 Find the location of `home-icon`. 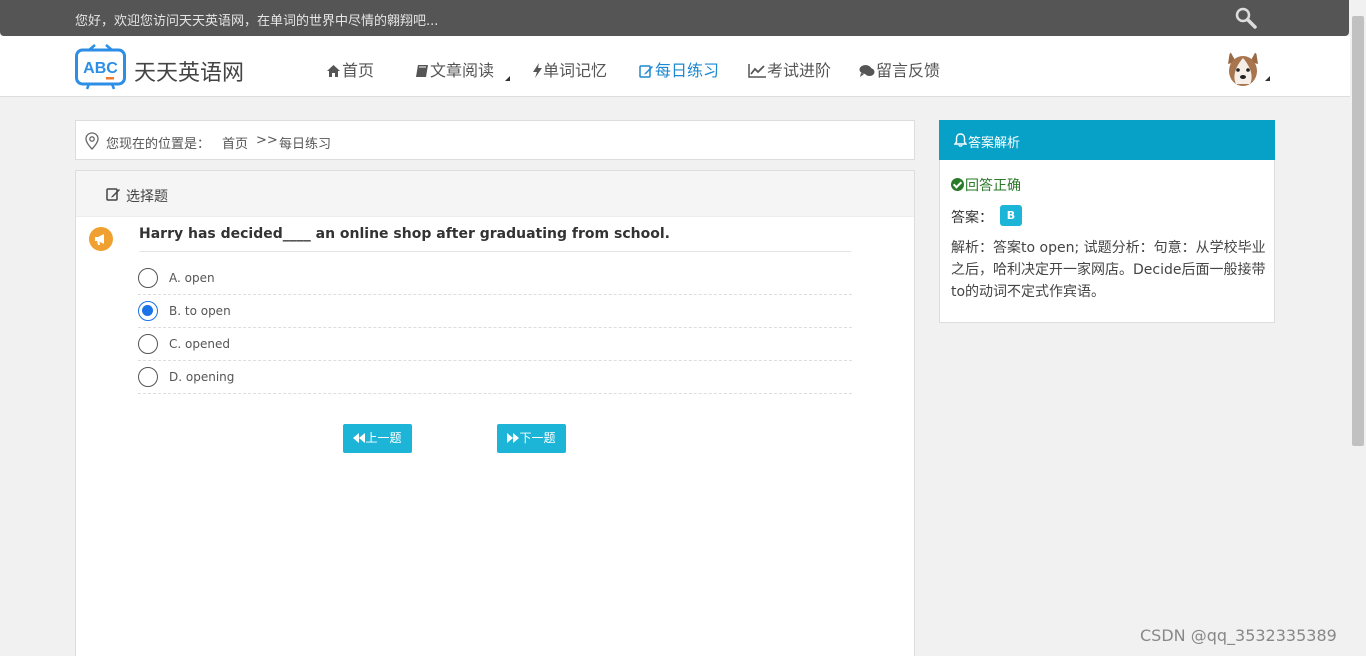

home-icon is located at coordinates (333, 72).